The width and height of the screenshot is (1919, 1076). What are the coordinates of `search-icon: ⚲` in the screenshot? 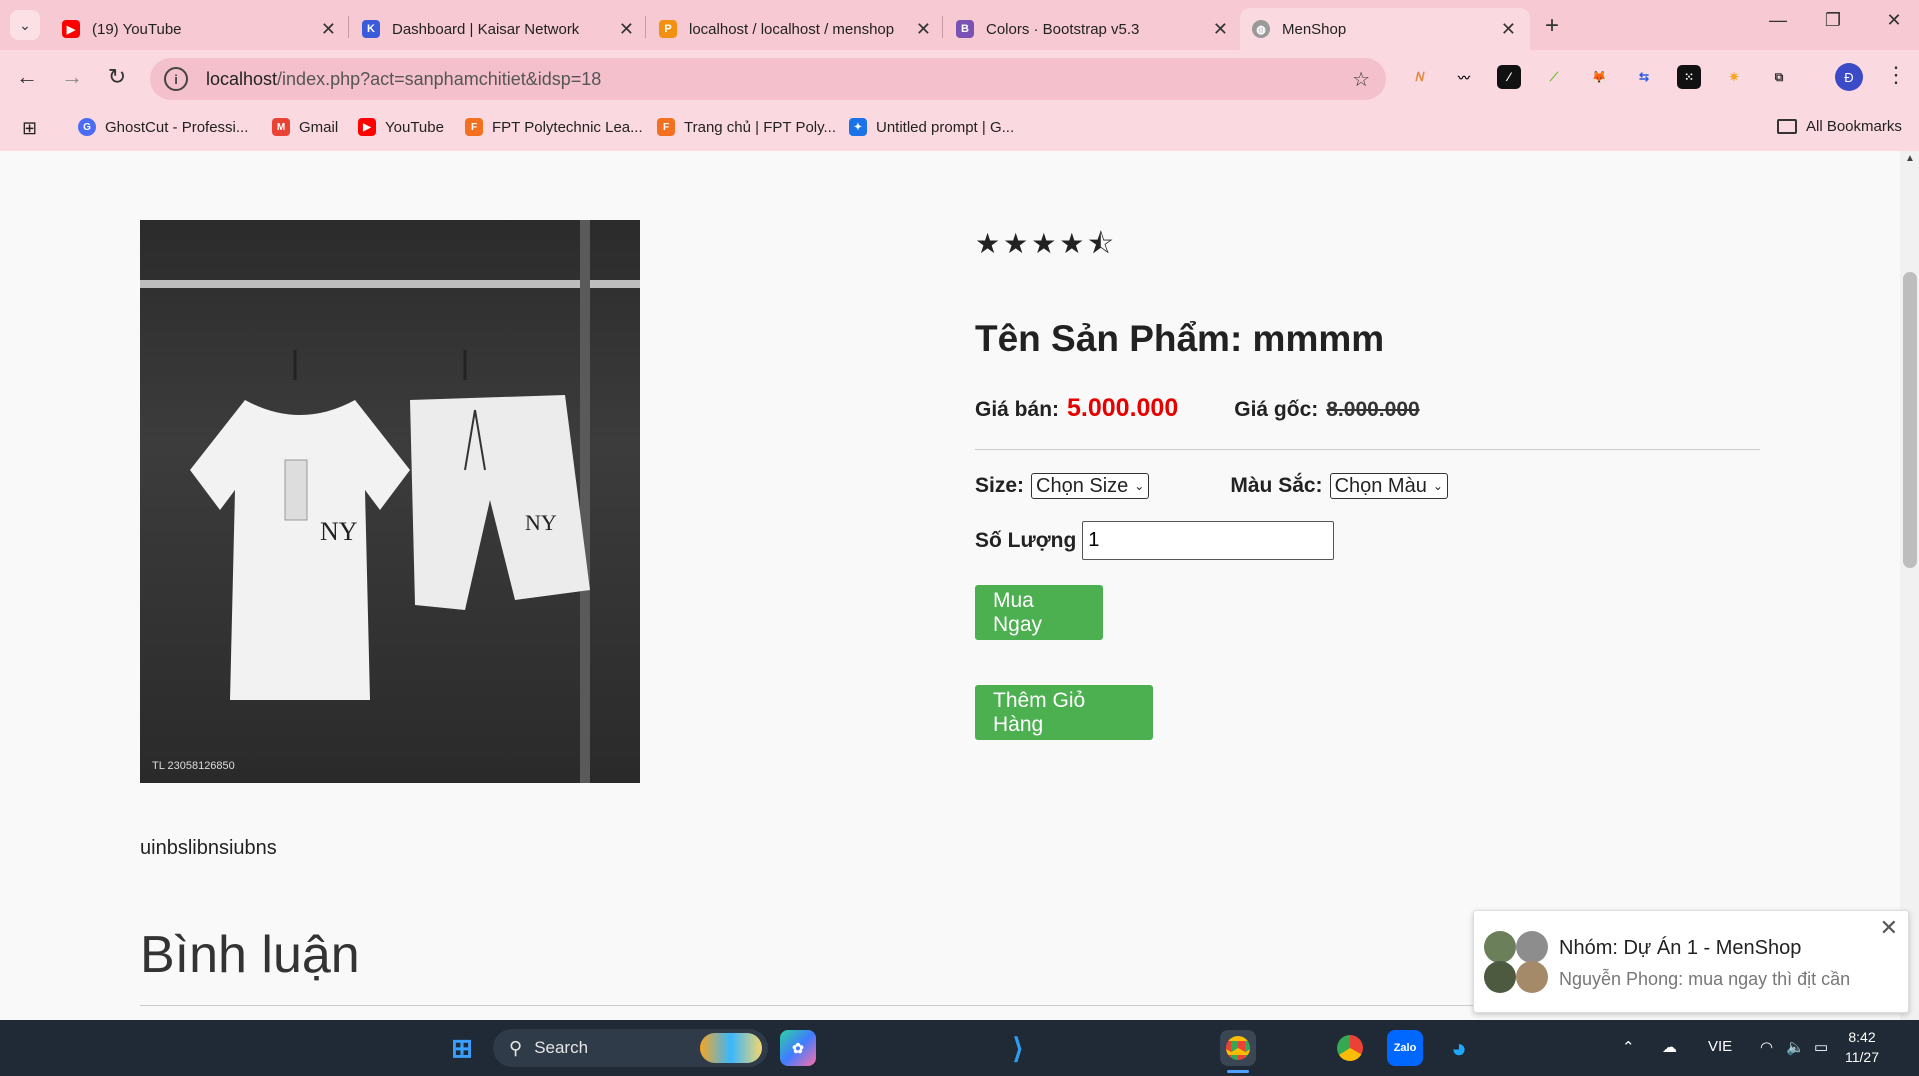 It's located at (516, 1047).